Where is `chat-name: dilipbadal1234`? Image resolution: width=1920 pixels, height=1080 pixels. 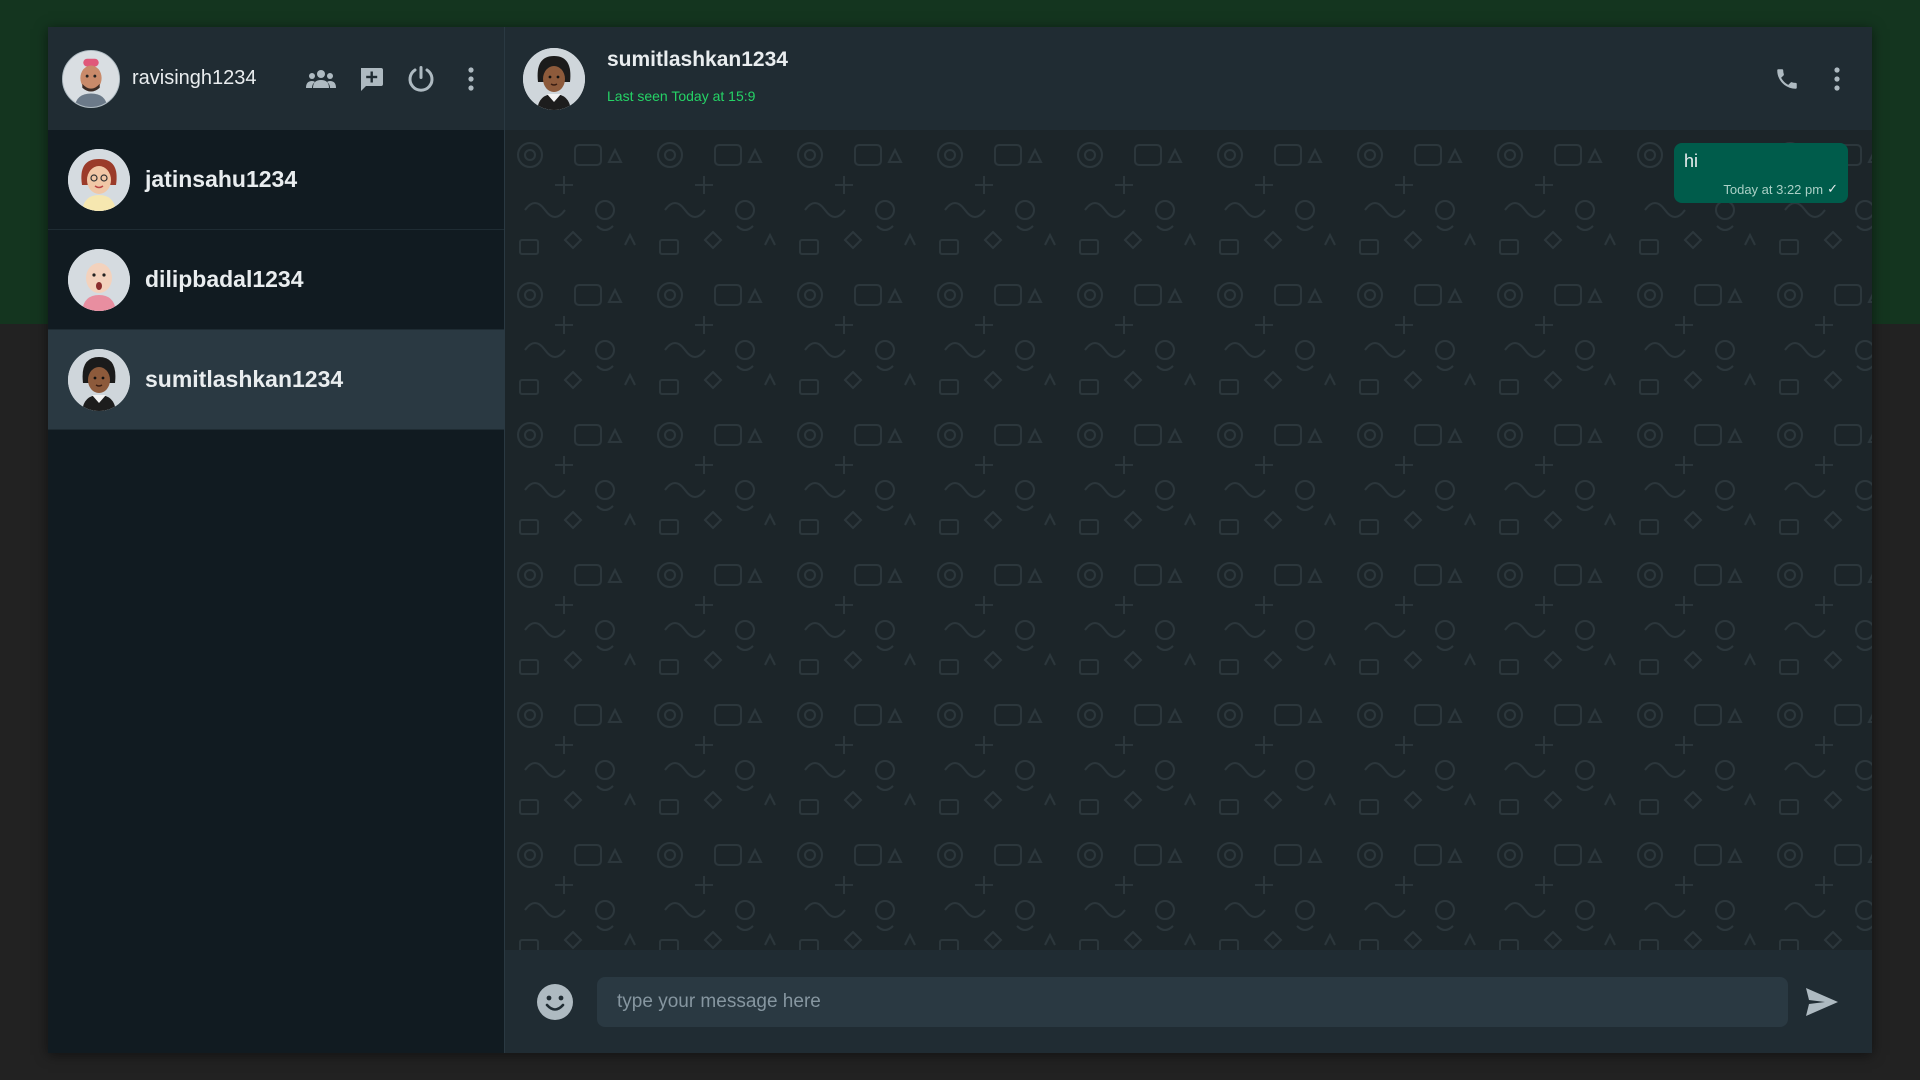 chat-name: dilipbadal1234 is located at coordinates (224, 279).